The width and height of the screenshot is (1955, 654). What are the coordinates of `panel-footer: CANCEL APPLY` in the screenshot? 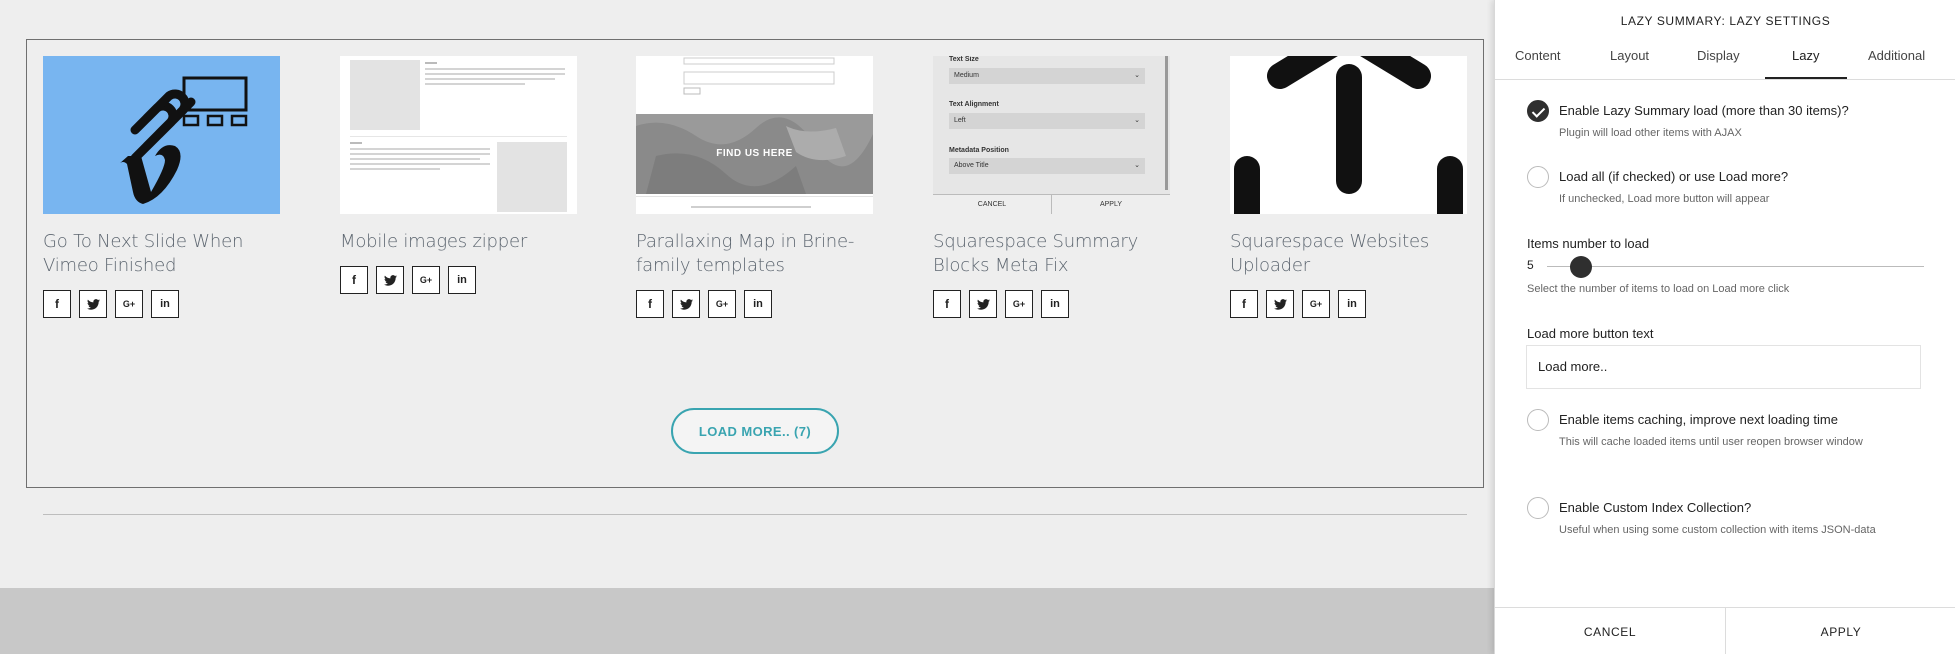 It's located at (1725, 630).